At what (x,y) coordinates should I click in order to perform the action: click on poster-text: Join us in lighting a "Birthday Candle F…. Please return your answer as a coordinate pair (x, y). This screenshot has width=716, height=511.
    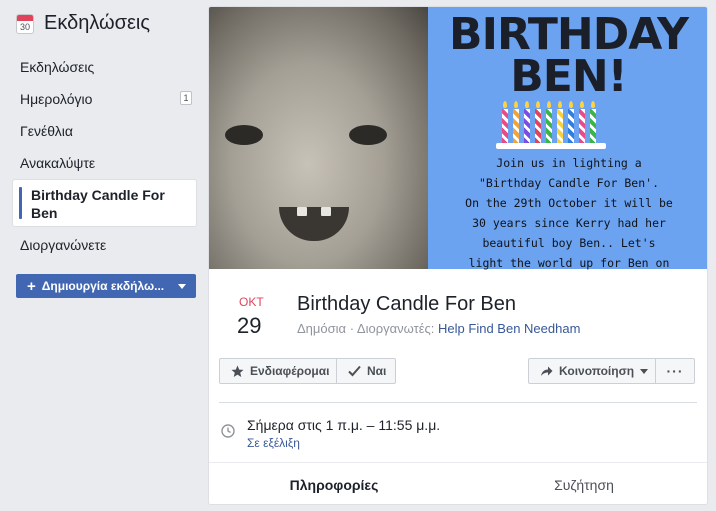
    Looking at the image, I should click on (569, 213).